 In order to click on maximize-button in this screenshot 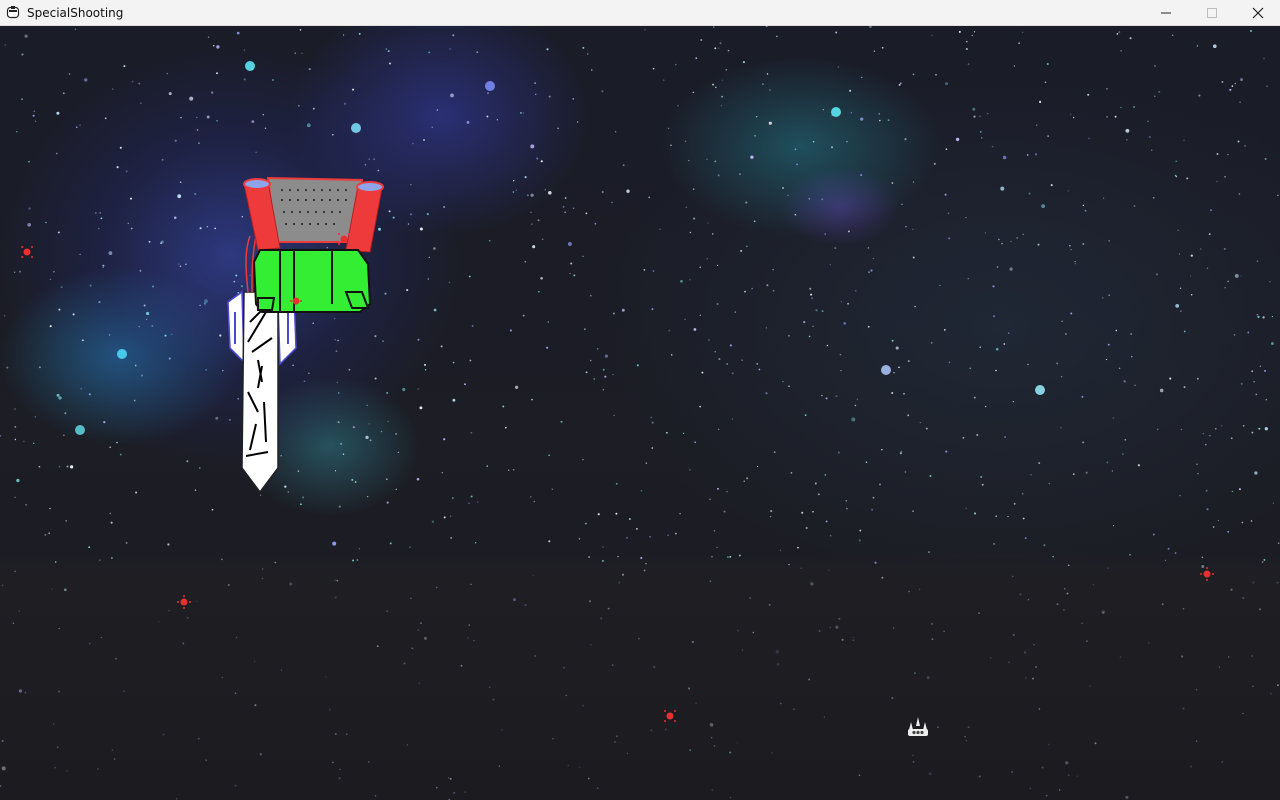, I will do `click(1212, 13)`.